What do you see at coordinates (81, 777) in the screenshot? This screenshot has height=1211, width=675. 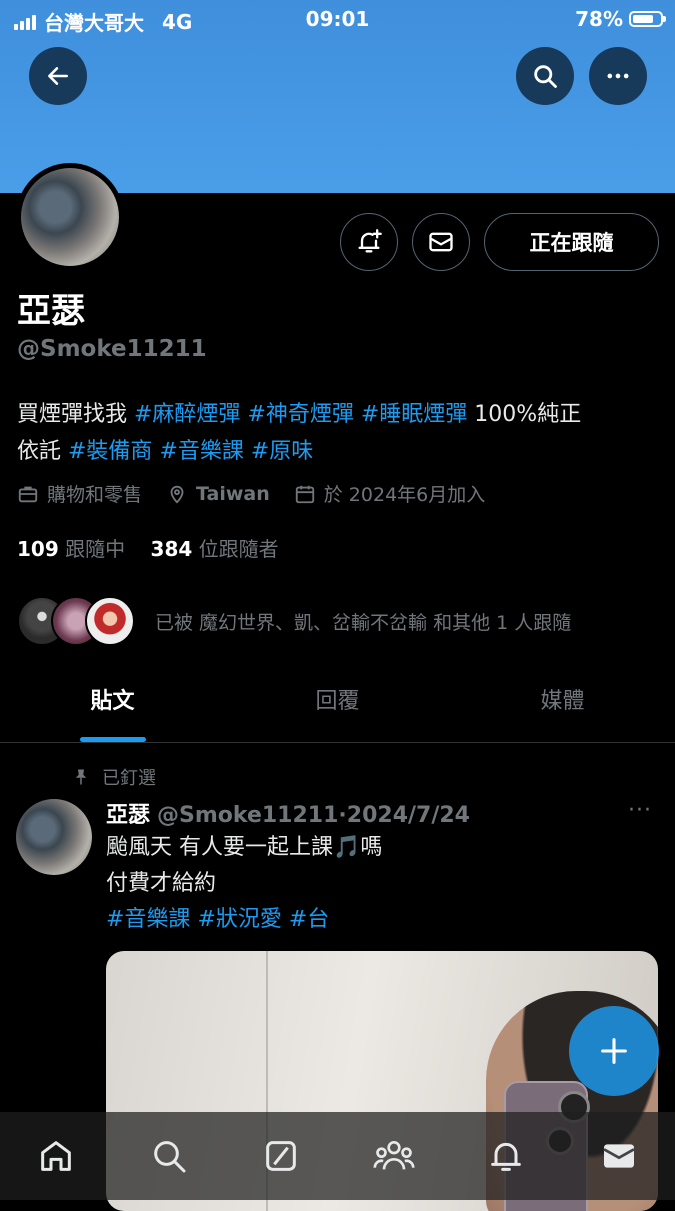 I see `pin-icon` at bounding box center [81, 777].